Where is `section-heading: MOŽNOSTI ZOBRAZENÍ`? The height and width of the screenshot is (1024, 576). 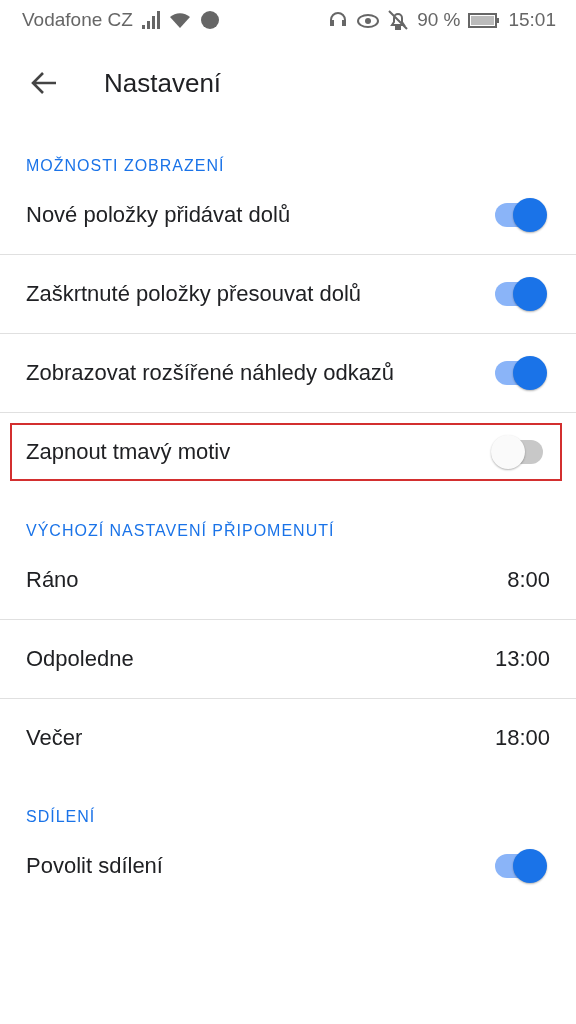 section-heading: MOŽNOSTI ZOBRAZENÍ is located at coordinates (125, 165).